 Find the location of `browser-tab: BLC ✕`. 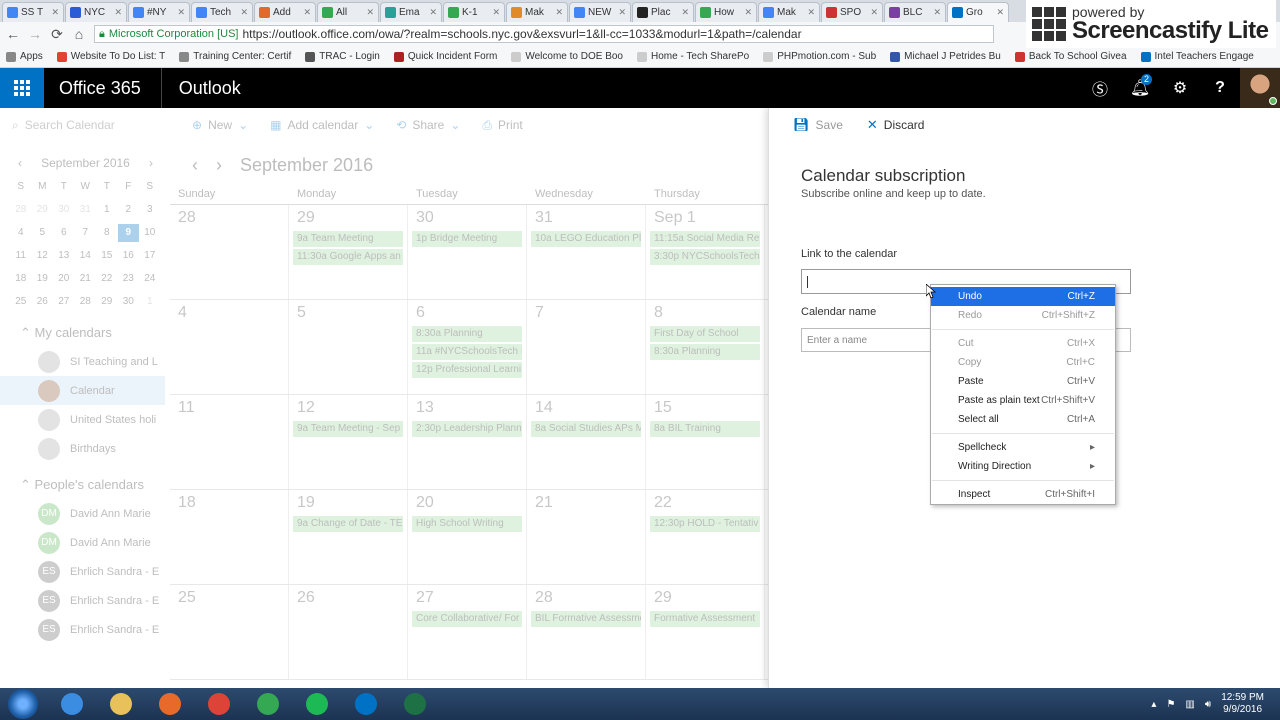

browser-tab: BLC ✕ is located at coordinates (915, 12).